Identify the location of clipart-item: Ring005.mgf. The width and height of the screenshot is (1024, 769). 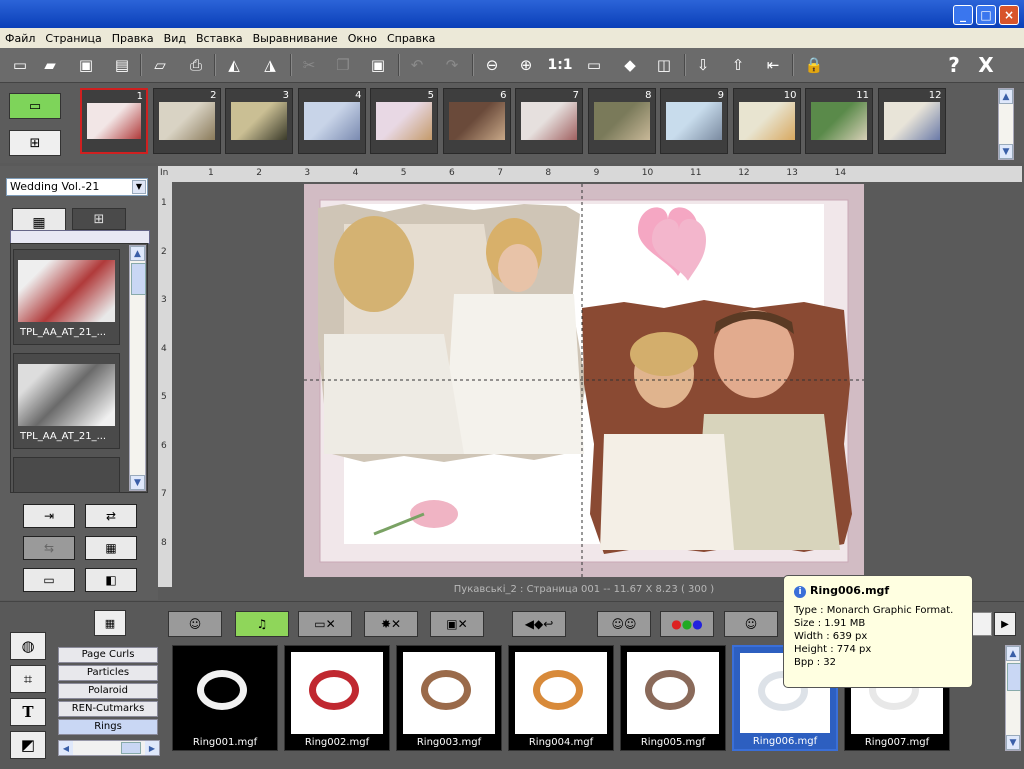
(673, 698).